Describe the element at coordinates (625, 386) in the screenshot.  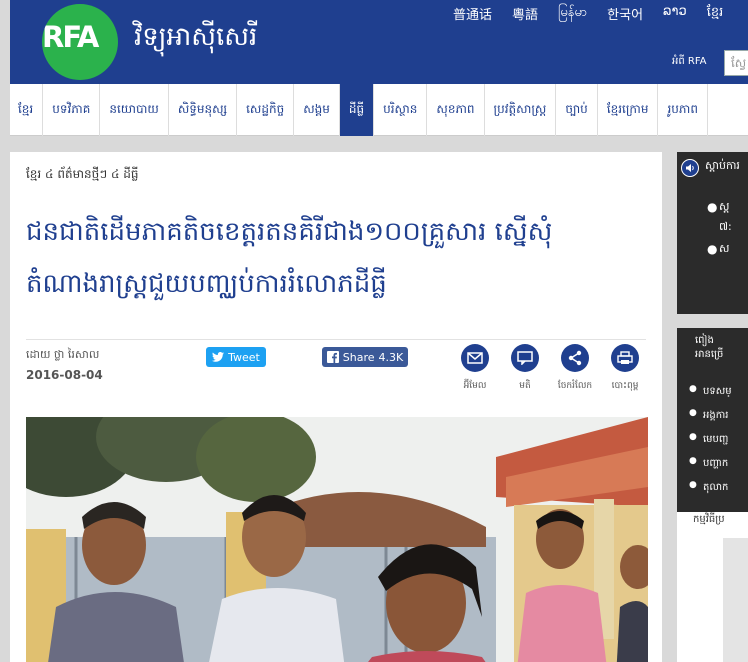
I see `print-label: បោះពុម្ព` at that location.